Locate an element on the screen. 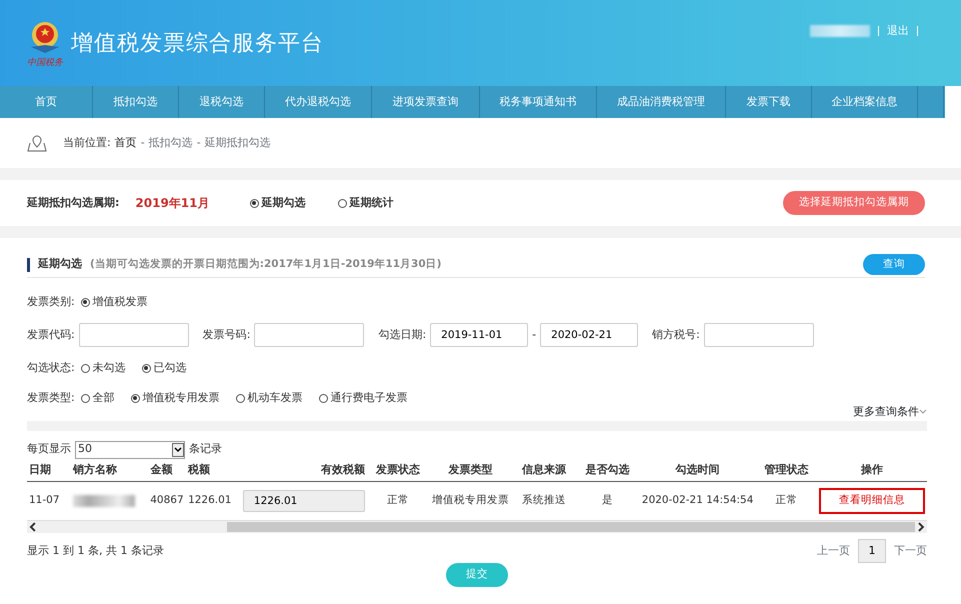 The width and height of the screenshot is (961, 604). column-header: 是否勾选 is located at coordinates (608, 470).